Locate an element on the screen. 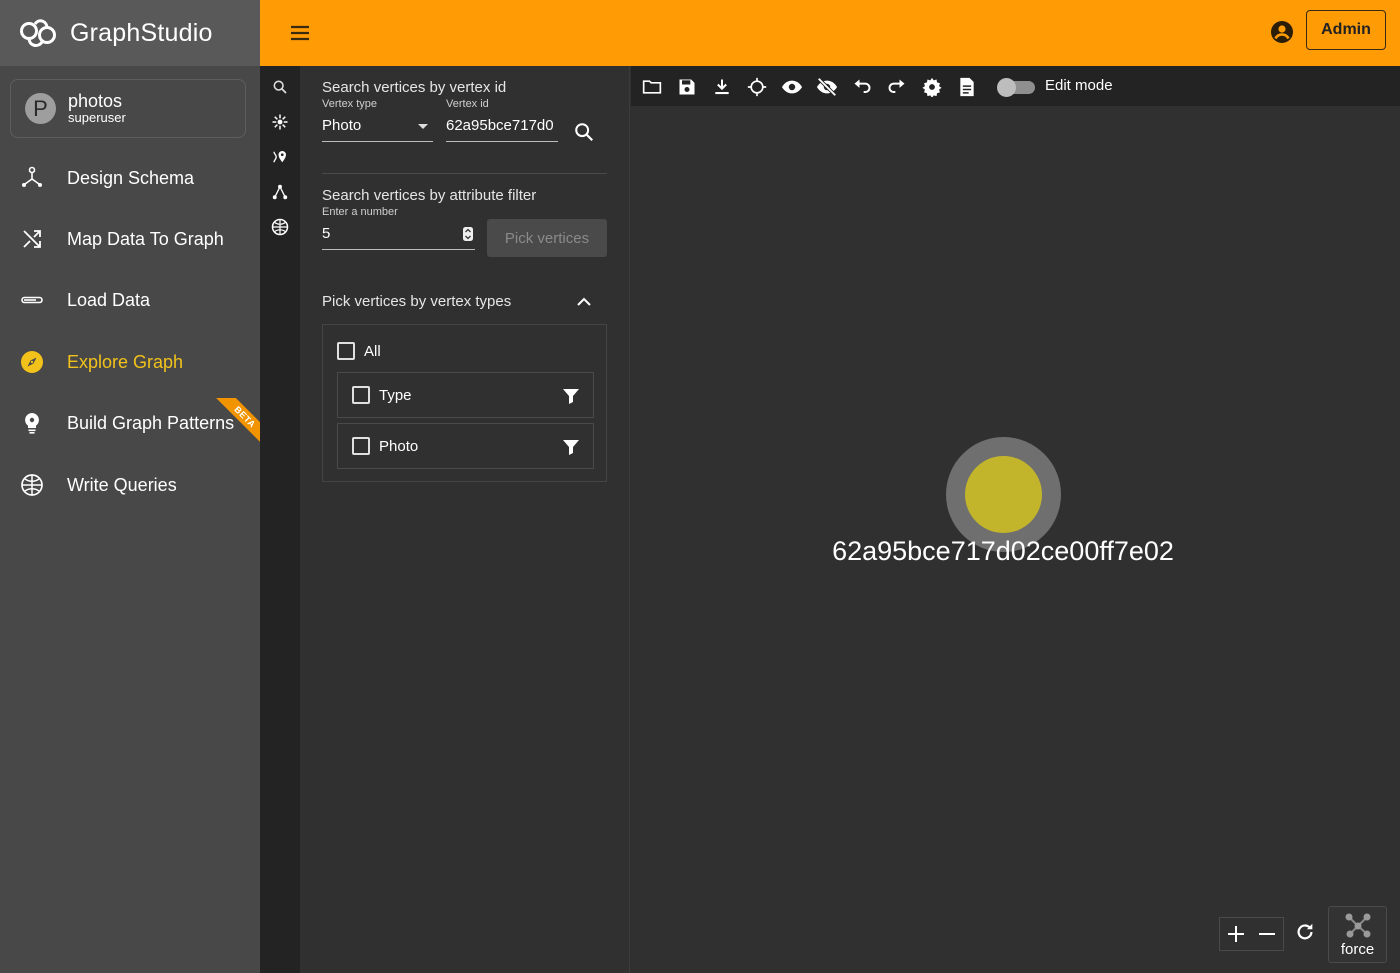 Image resolution: width=1400 pixels, height=973 pixels. nav-write-queries: Write Queries is located at coordinates (130, 485).